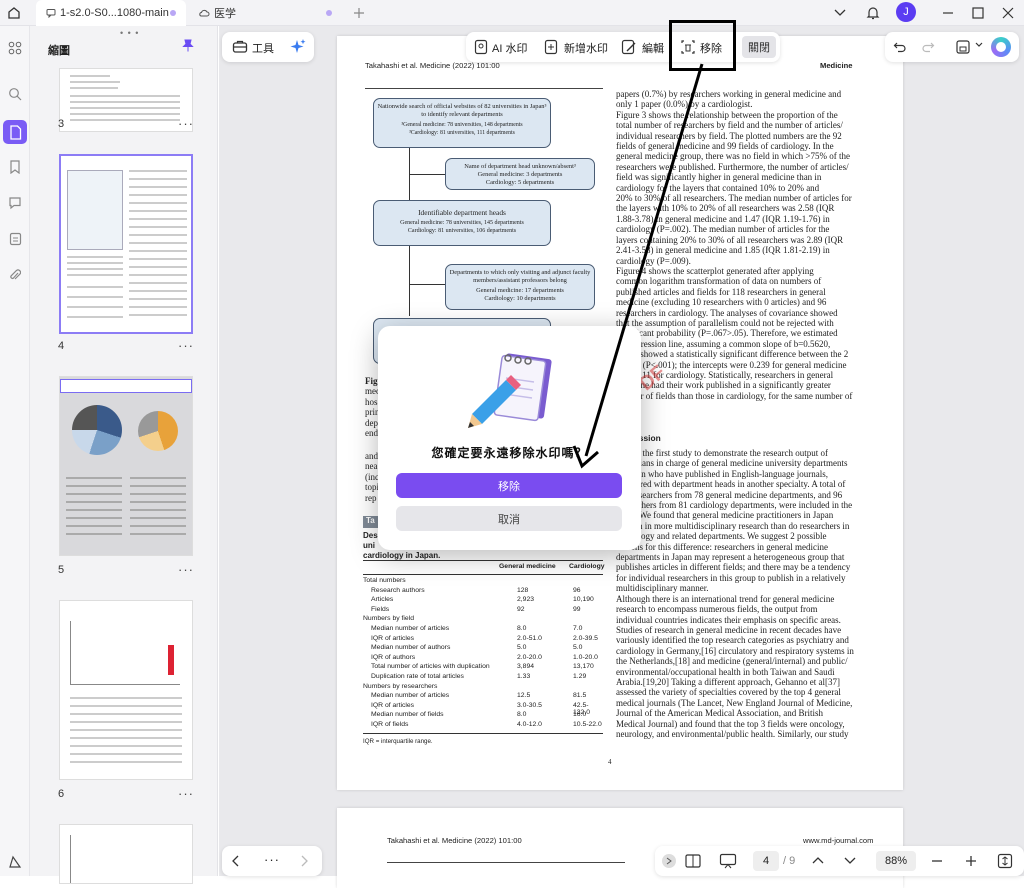 Image resolution: width=1024 pixels, height=888 pixels. What do you see at coordinates (524, 696) in the screenshot?
I see `table-cell: 12.5` at bounding box center [524, 696].